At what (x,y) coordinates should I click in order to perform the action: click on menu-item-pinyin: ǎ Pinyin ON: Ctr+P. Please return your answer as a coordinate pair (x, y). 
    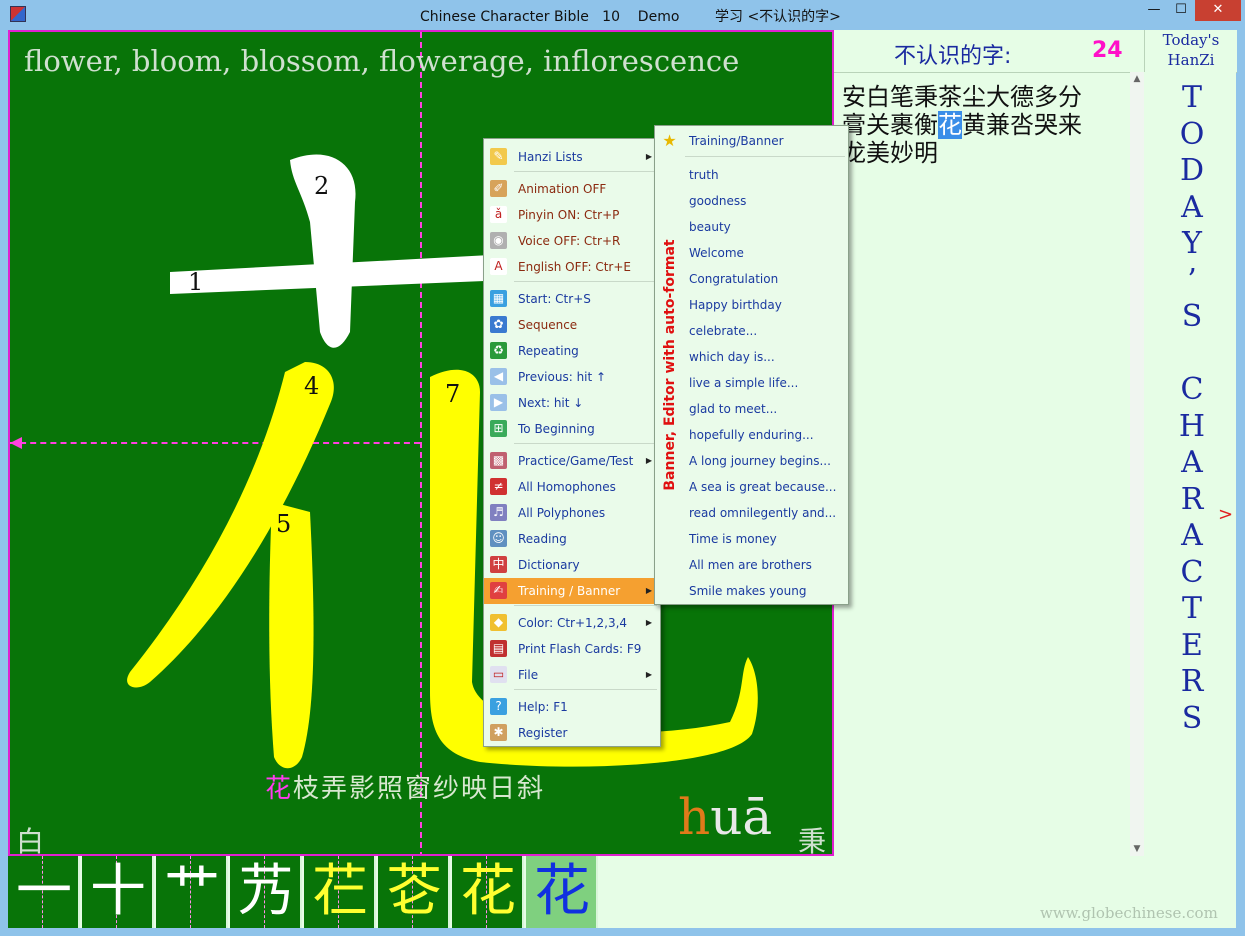
    Looking at the image, I should click on (572, 215).